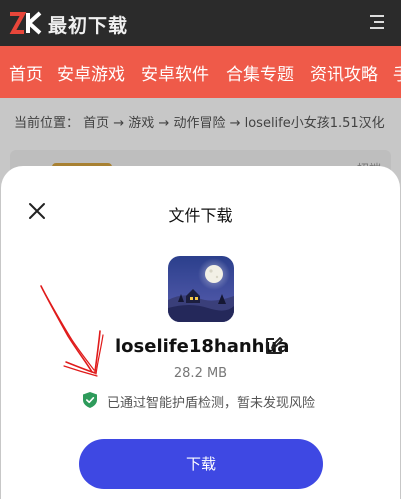 The width and height of the screenshot is (401, 499). What do you see at coordinates (377, 22) in the screenshot?
I see `menu-icon` at bounding box center [377, 22].